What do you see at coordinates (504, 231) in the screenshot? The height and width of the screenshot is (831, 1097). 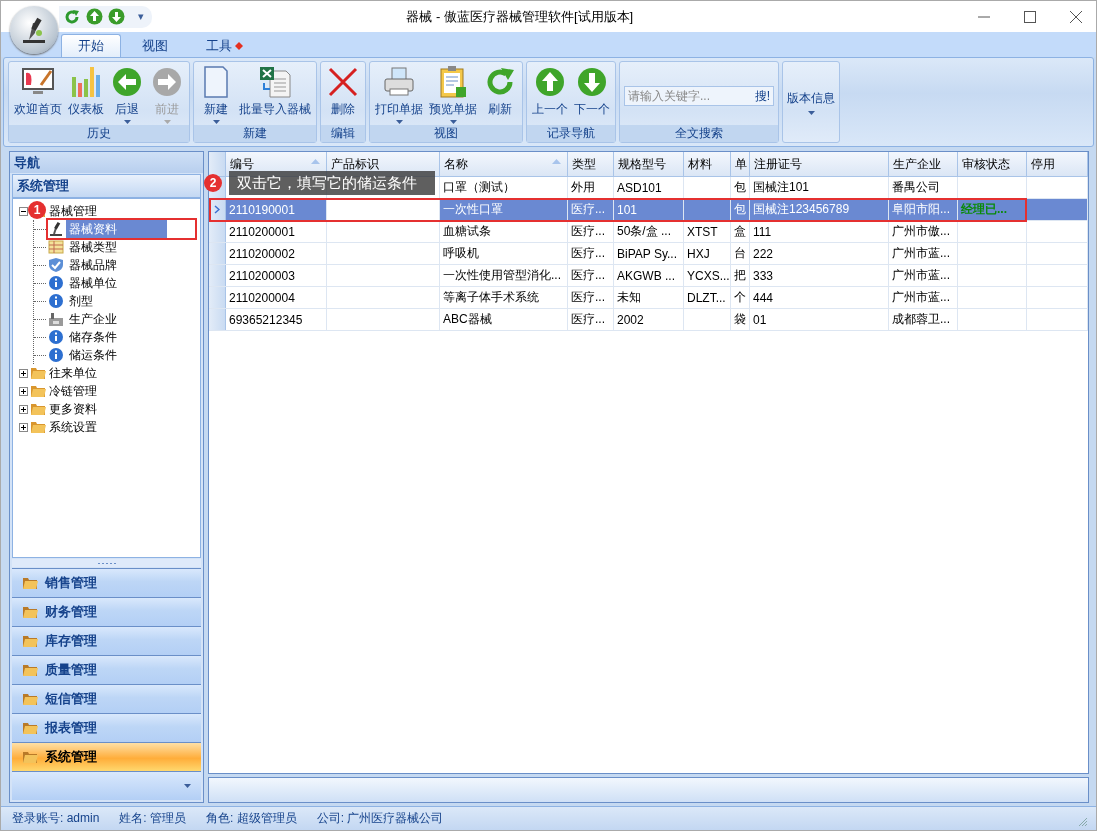 I see `table-cell: 血糖试条` at bounding box center [504, 231].